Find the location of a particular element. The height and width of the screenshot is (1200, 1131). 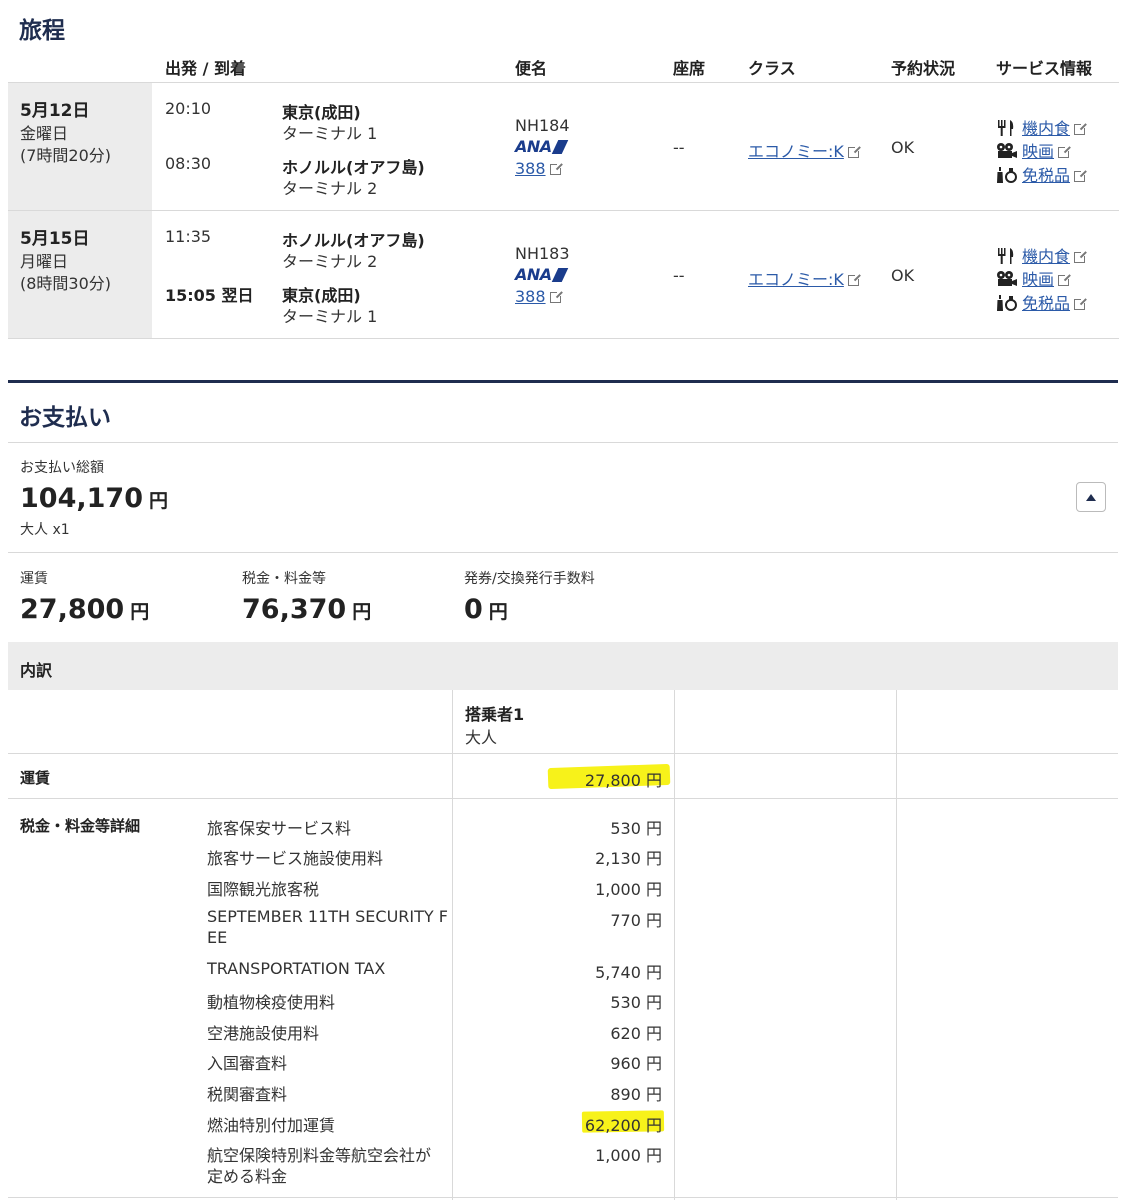

flight-2-number: NH183 is located at coordinates (542, 253).